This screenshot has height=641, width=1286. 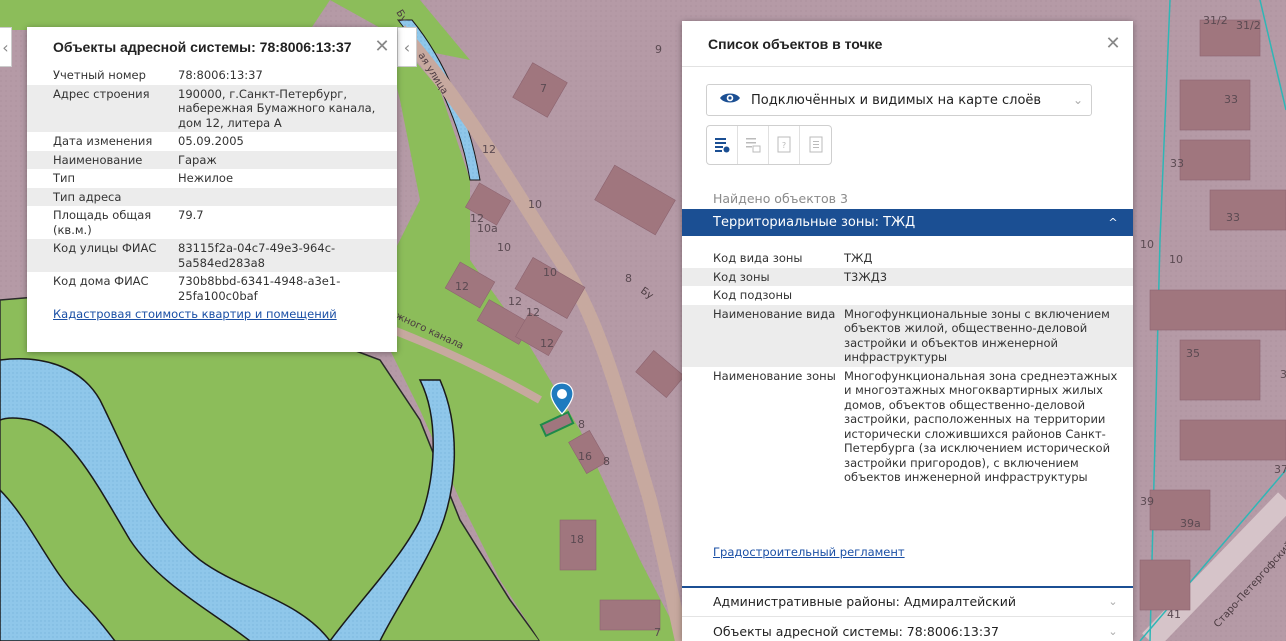 What do you see at coordinates (761, 335) in the screenshot?
I see `attribute-label: Наименование вида` at bounding box center [761, 335].